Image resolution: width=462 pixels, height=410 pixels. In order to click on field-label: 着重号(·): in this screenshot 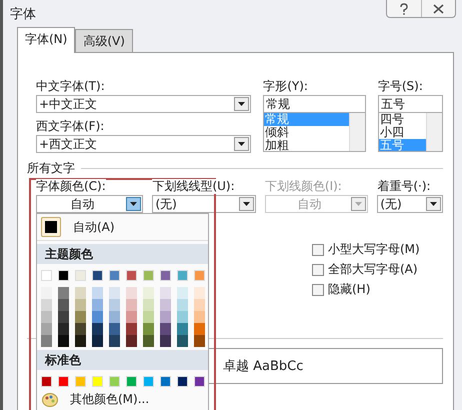, I will do `click(404, 186)`.